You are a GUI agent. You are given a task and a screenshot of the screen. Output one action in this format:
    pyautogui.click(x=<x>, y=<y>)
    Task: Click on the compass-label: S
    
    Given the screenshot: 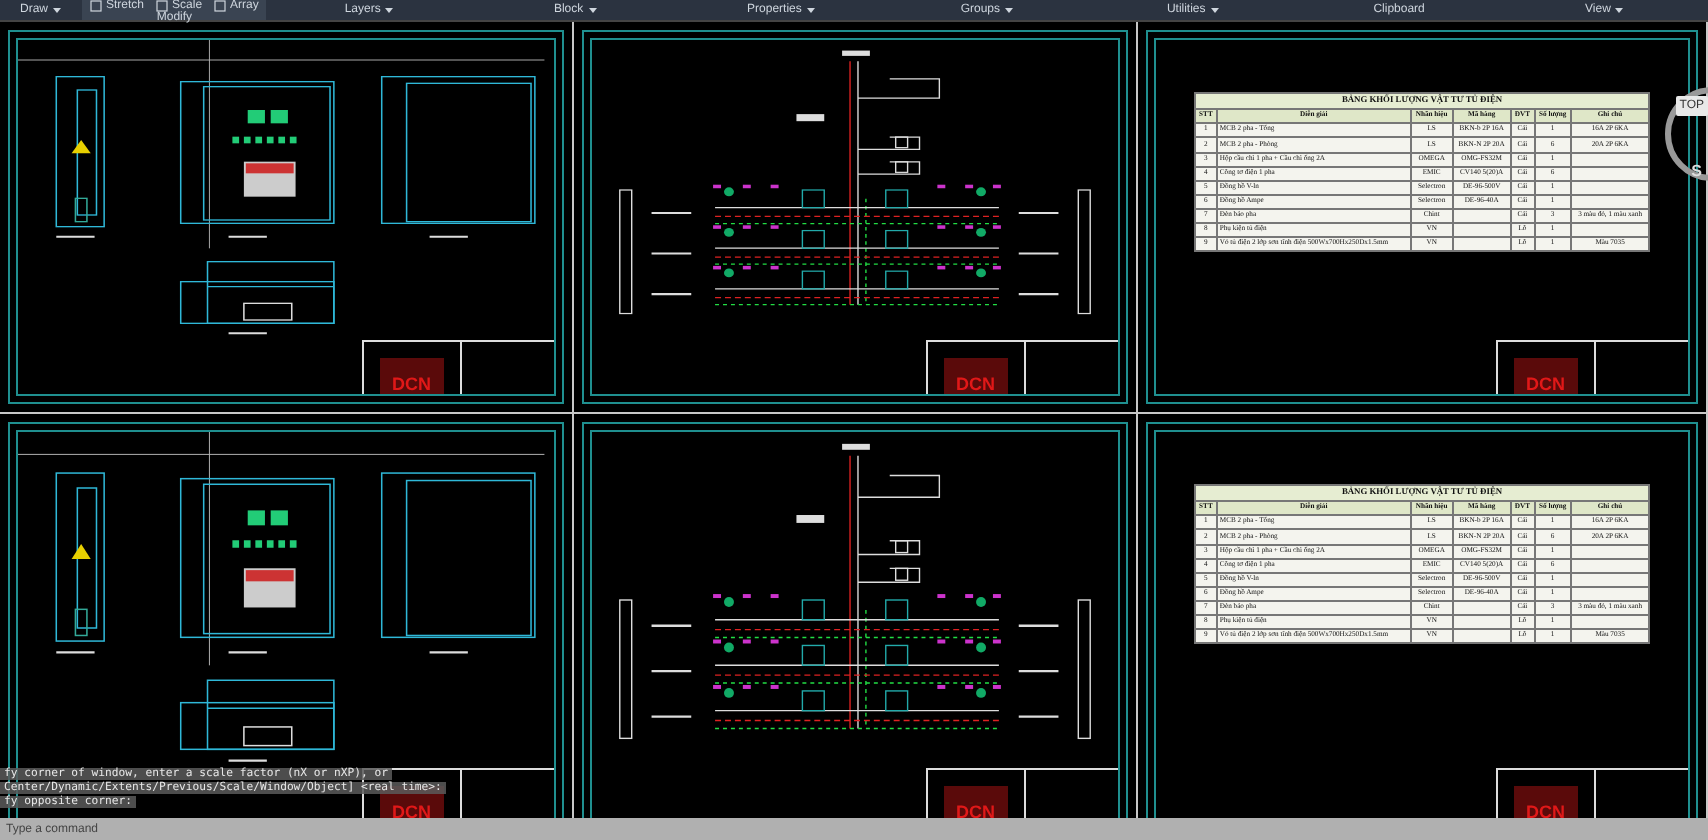 What is the action you would take?
    pyautogui.click(x=1696, y=171)
    